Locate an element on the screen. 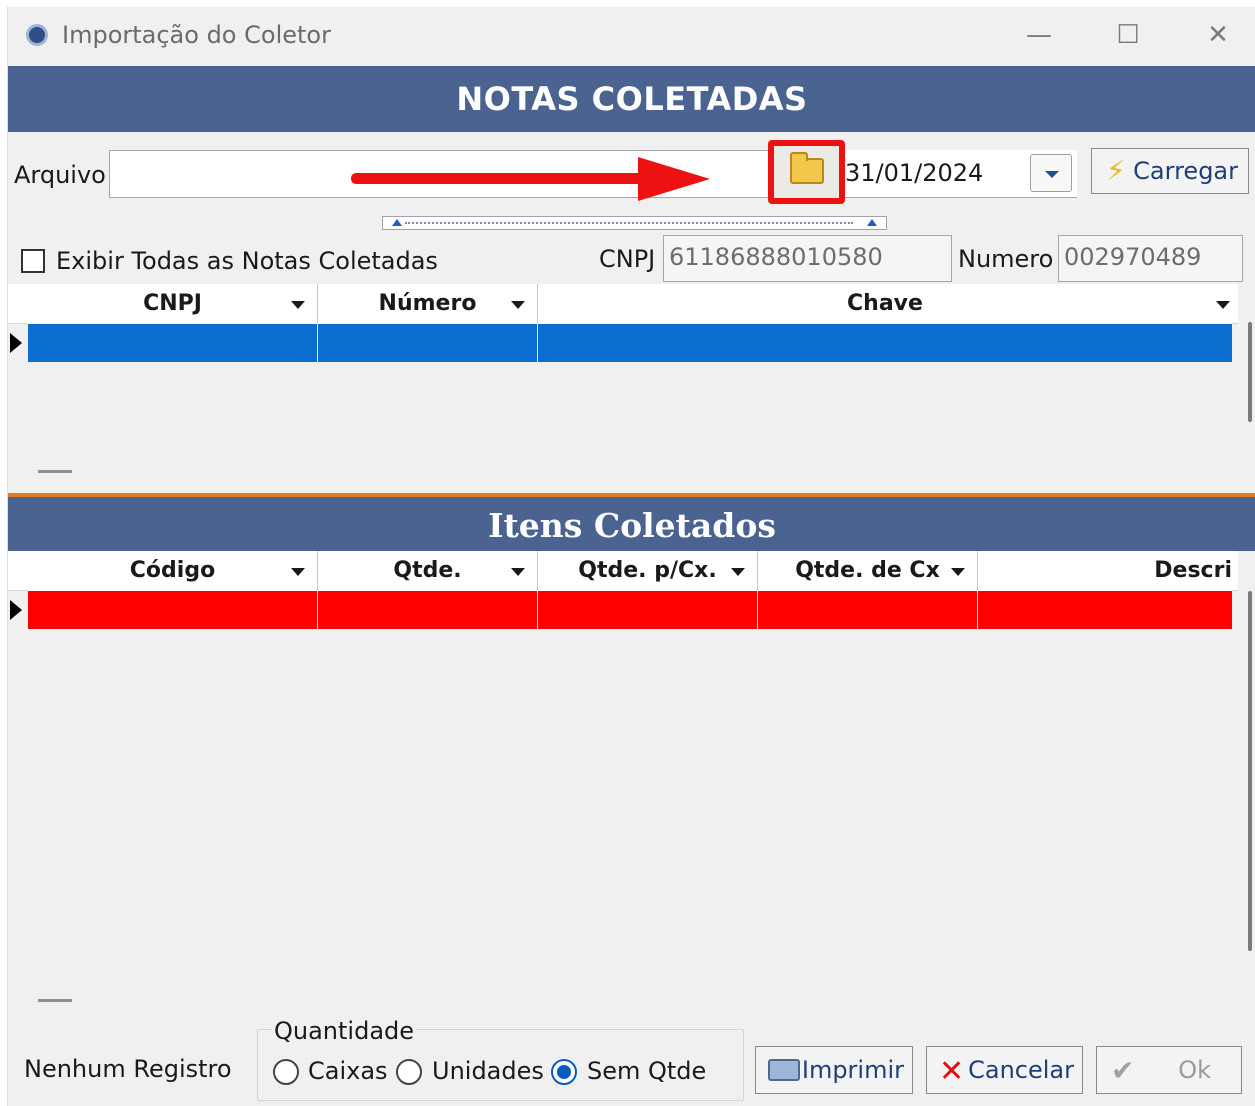 The image size is (1255, 1106). notas-grid-header: CNPJ Número Chave is located at coordinates (623, 304).